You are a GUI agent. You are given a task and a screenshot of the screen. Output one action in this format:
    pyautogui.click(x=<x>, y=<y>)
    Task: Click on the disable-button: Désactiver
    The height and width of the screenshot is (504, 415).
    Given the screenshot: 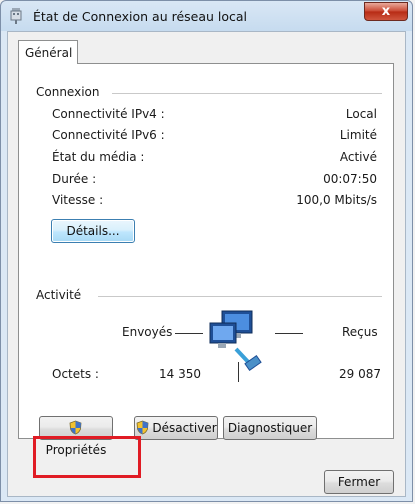 What is the action you would take?
    pyautogui.click(x=176, y=428)
    